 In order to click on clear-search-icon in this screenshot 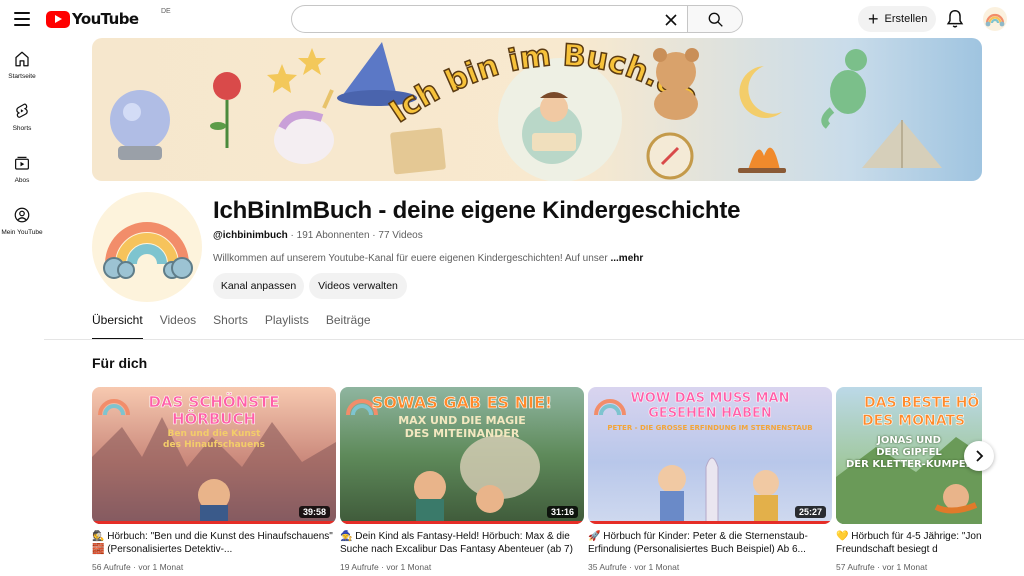, I will do `click(671, 20)`.